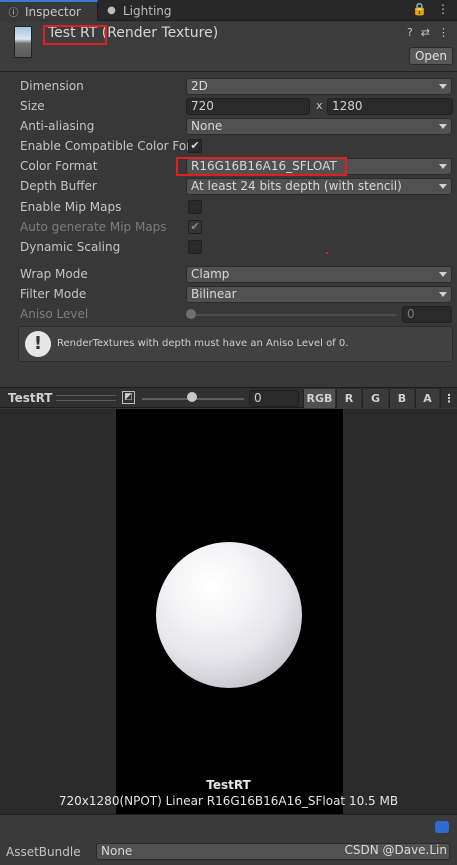 This screenshot has height=865, width=457. What do you see at coordinates (228, 47) in the screenshot?
I see `inspector-header: Test RT (Render Texture) ? ⇄ ⋮ Open` at bounding box center [228, 47].